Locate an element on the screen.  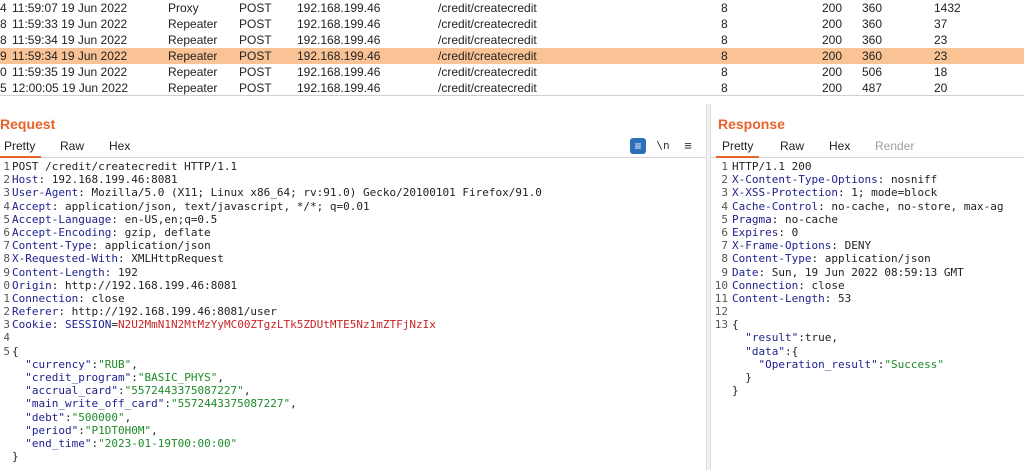
code-token: :{ is located at coordinates (792, 351).